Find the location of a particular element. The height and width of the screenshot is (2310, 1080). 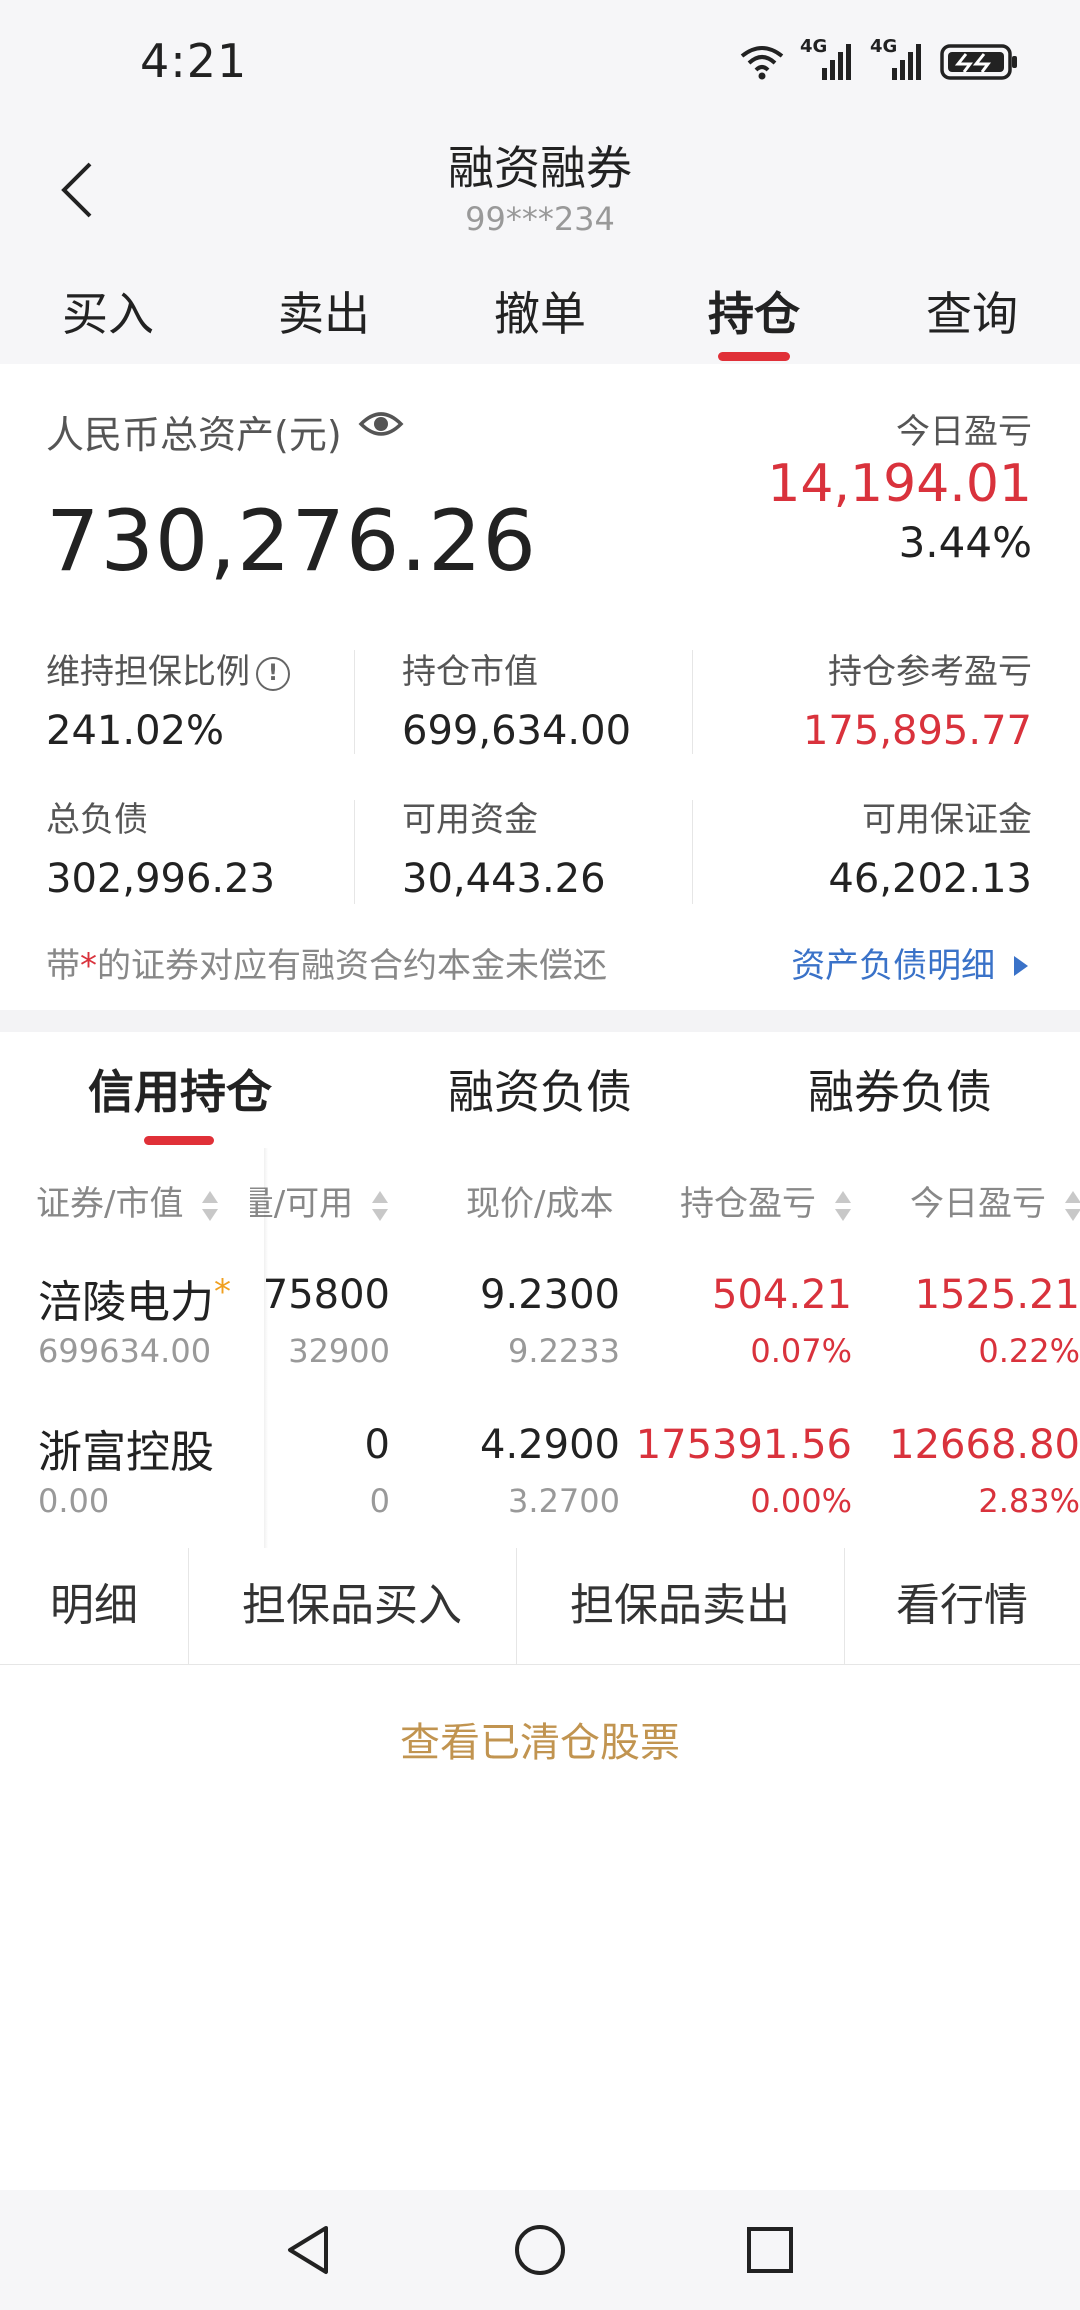

battery-icon is located at coordinates (978, 62).